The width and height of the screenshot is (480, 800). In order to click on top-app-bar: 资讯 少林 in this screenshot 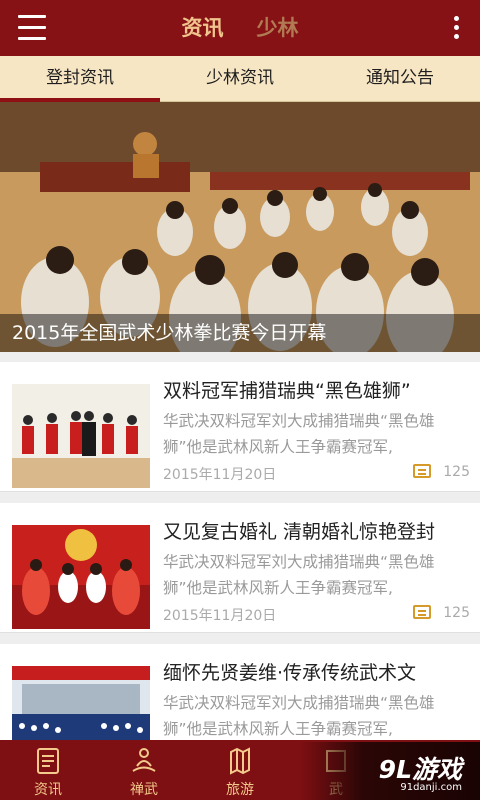, I will do `click(240, 28)`.